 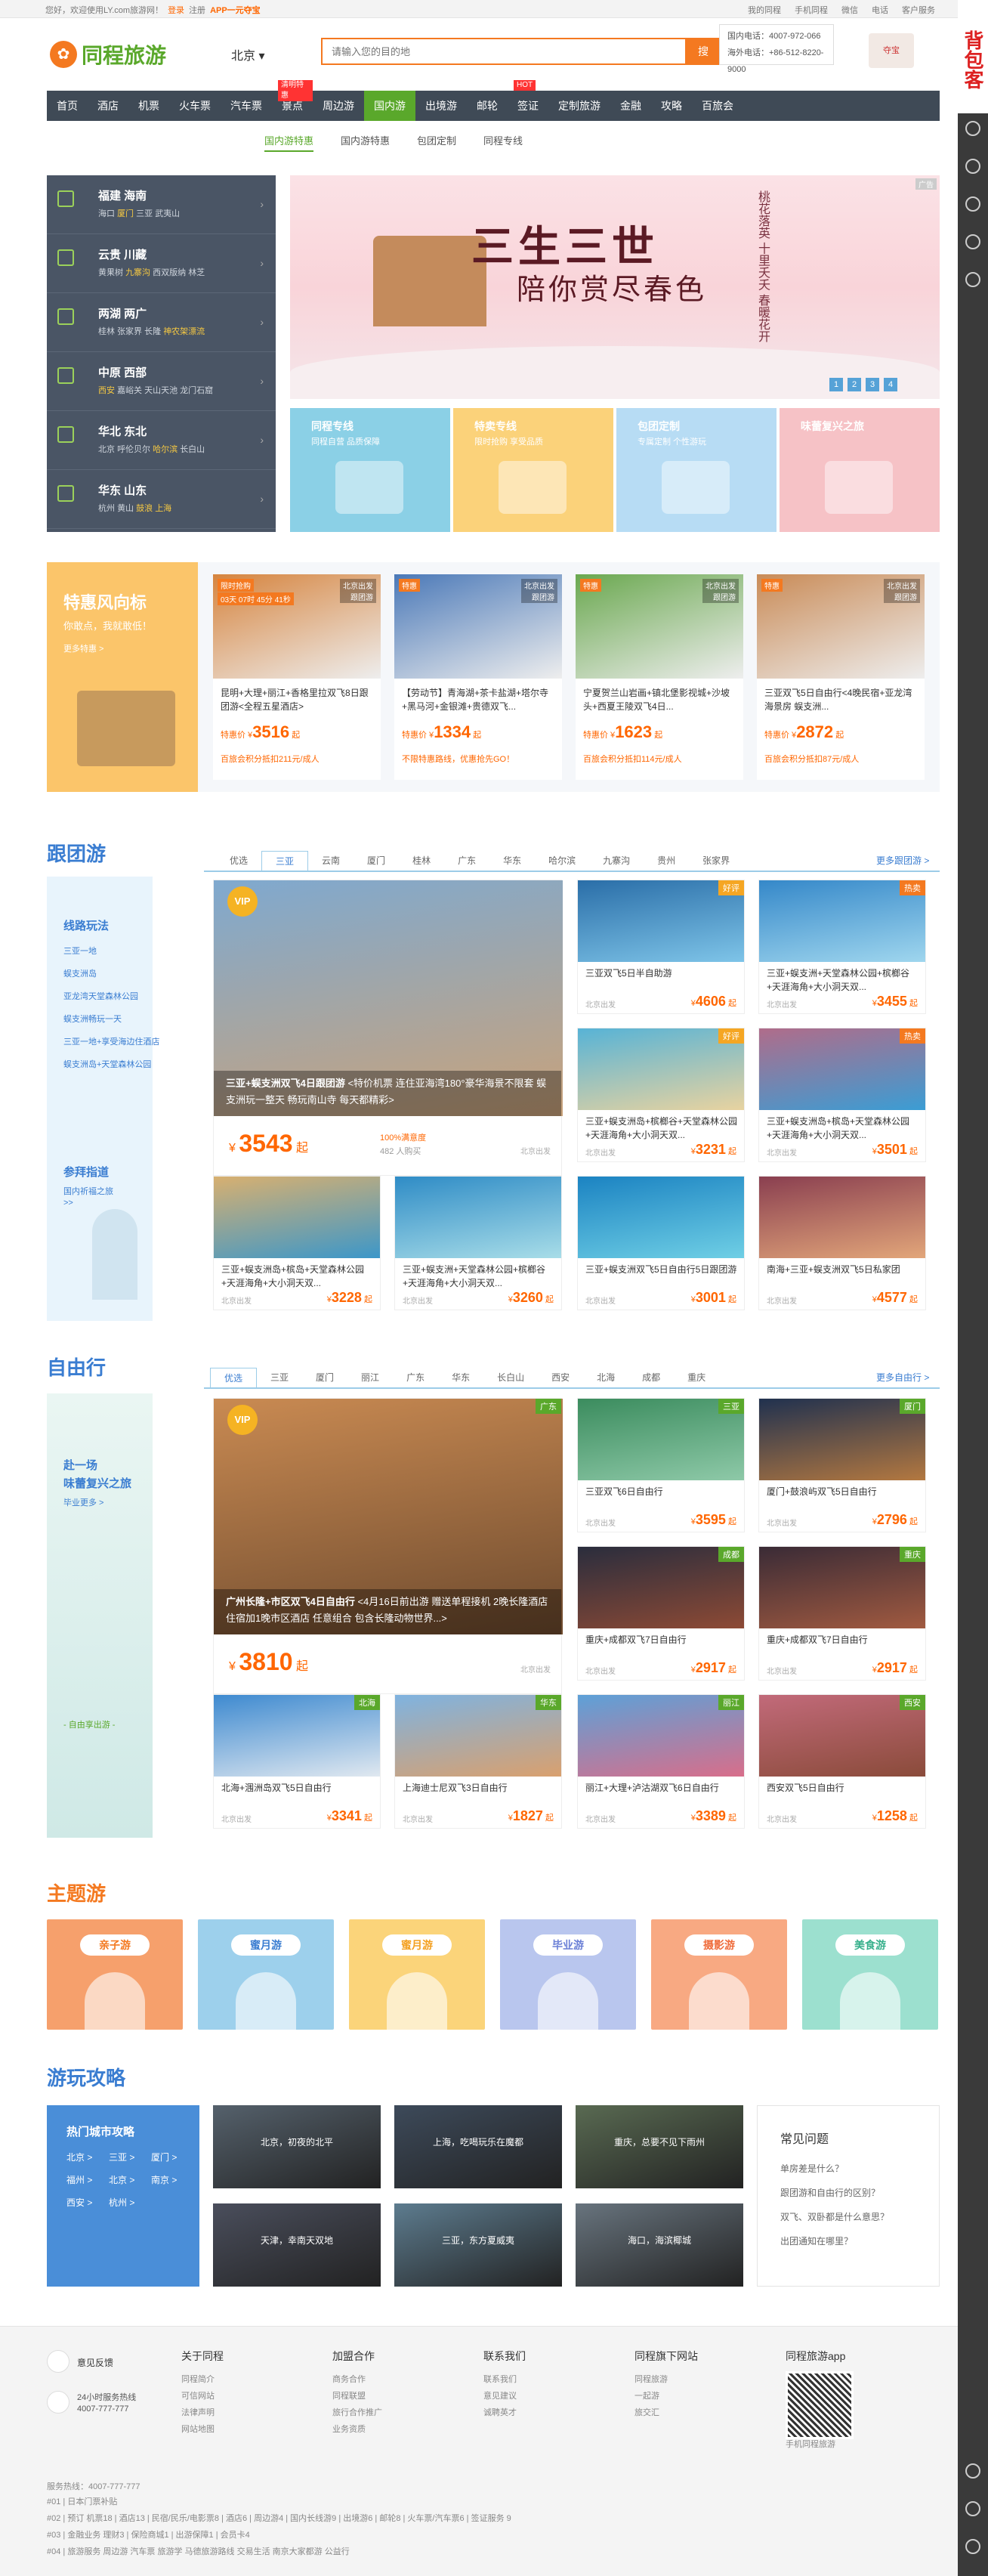 I want to click on footer-link: 旅交汇, so click(x=666, y=2412).